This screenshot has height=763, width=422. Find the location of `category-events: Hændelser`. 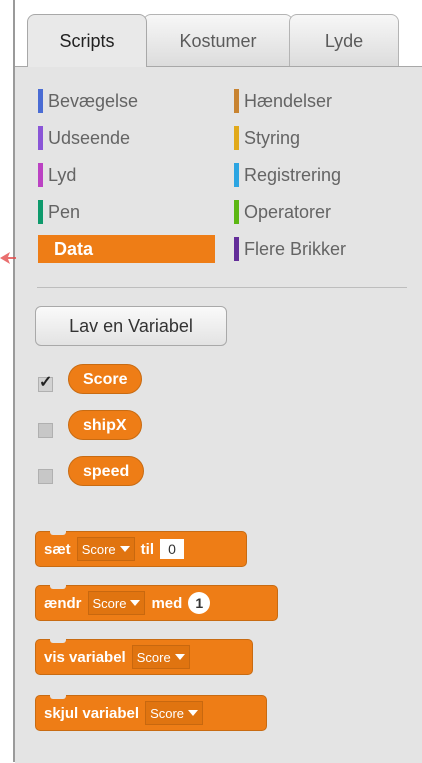

category-events: Hændelser is located at coordinates (321, 101).